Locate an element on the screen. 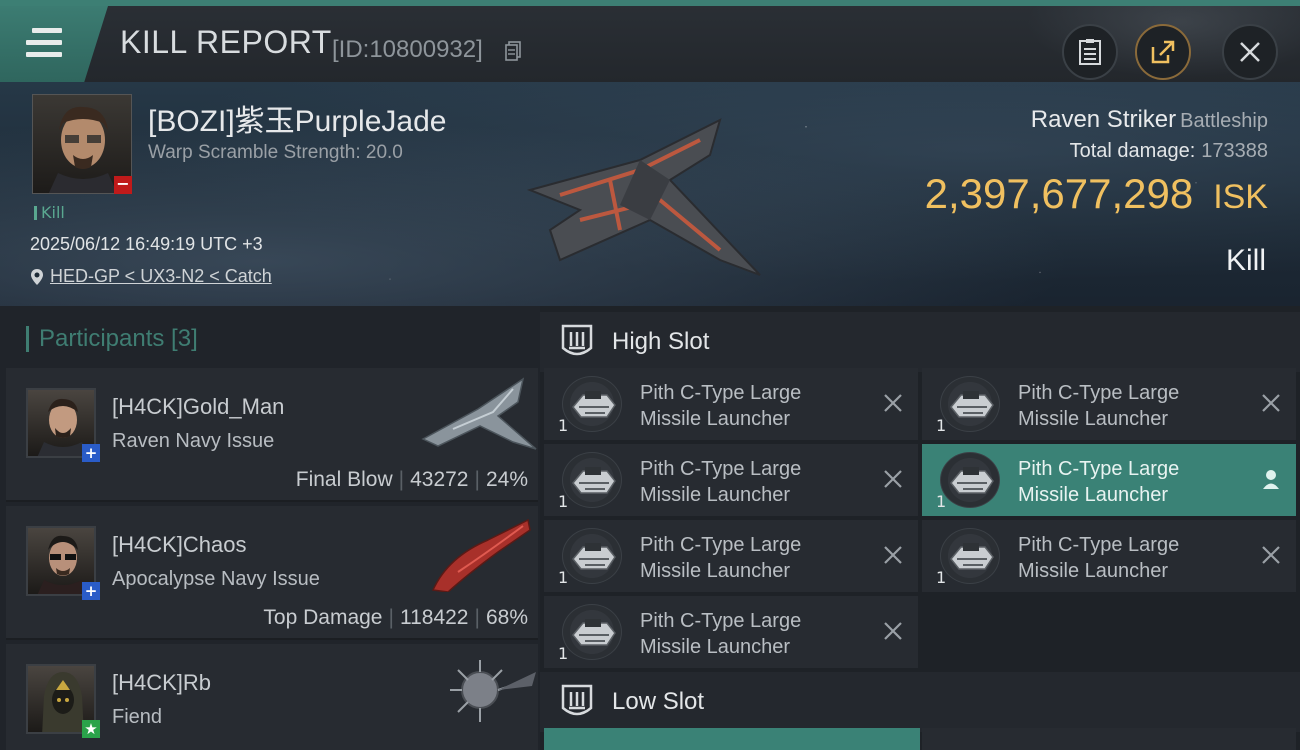 Image resolution: width=1300 pixels, height=750 pixels. participant-role: Final Blow is located at coordinates (344, 479).